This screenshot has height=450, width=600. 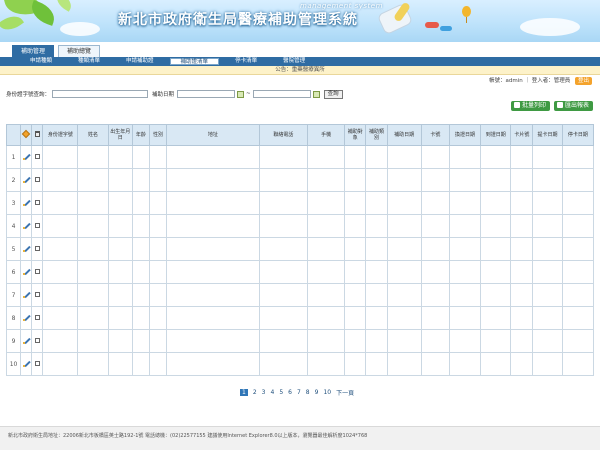 I want to click on batch-print-button: 批量列印, so click(x=531, y=106).